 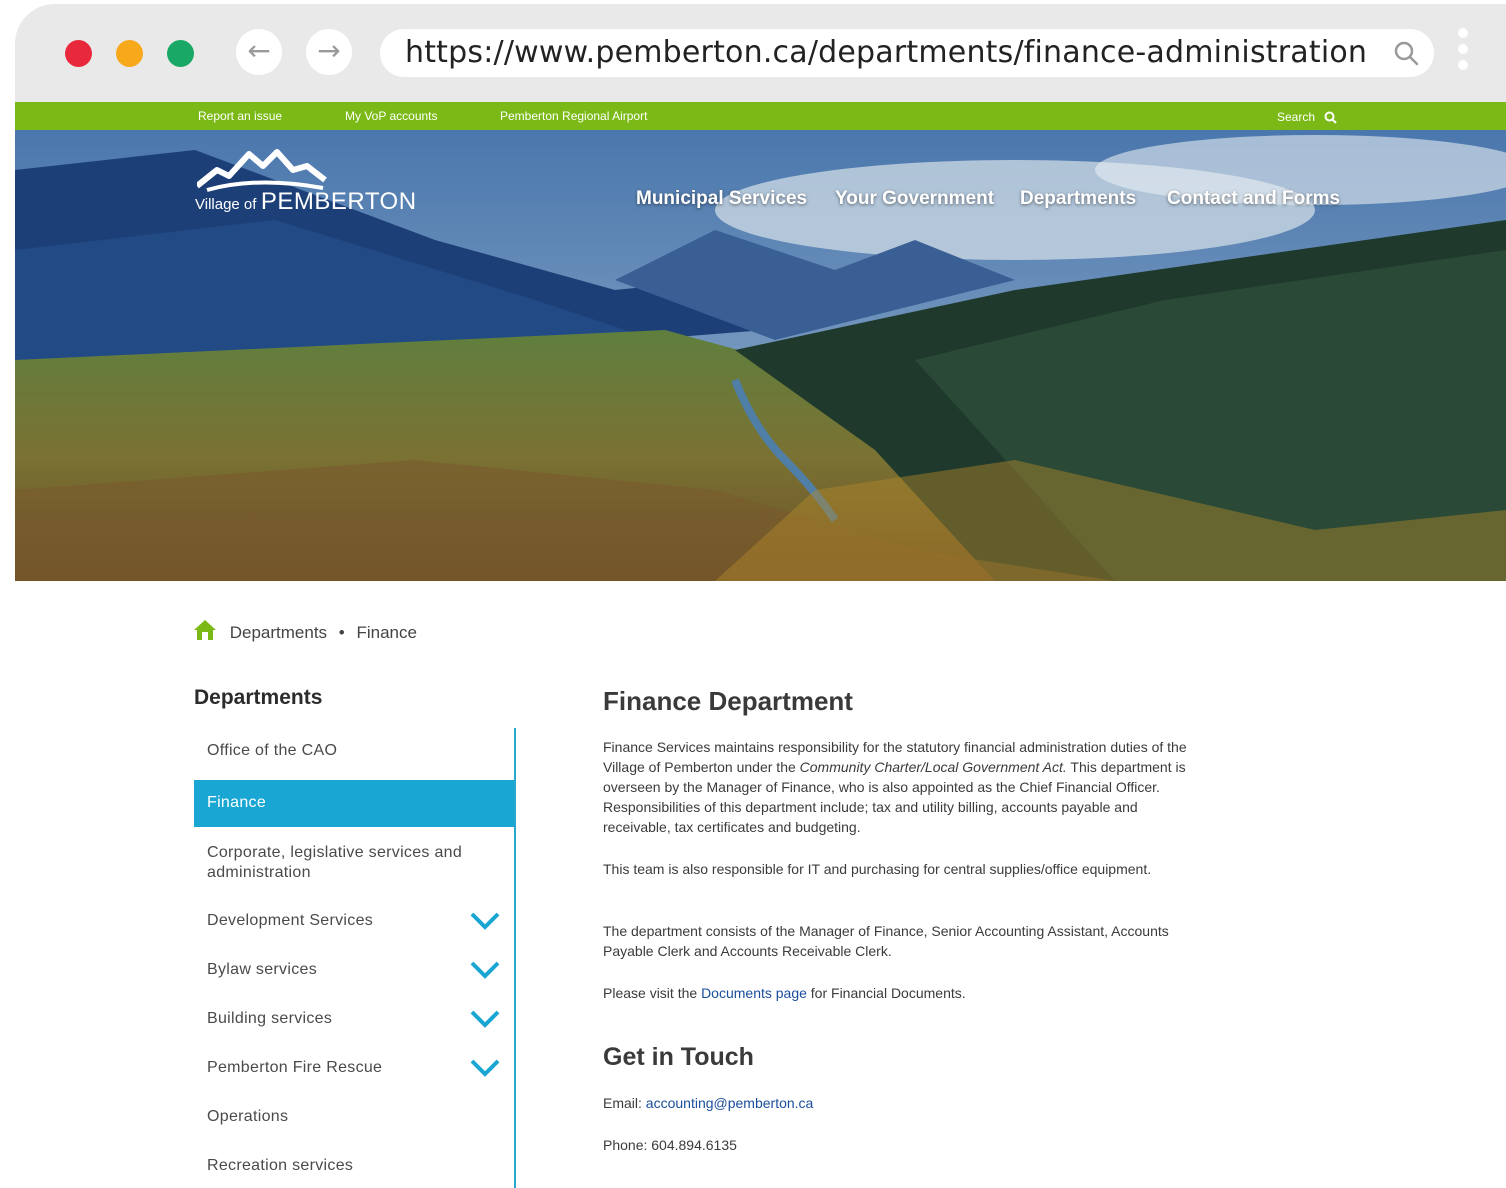 What do you see at coordinates (933, 767) in the screenshot?
I see `act-name-text: Community Charter/Local Government Act.` at bounding box center [933, 767].